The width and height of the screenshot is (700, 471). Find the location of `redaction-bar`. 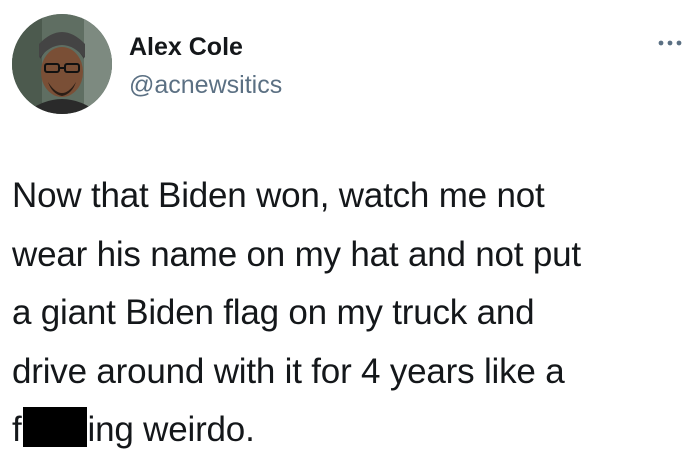

redaction-bar is located at coordinates (54, 427).